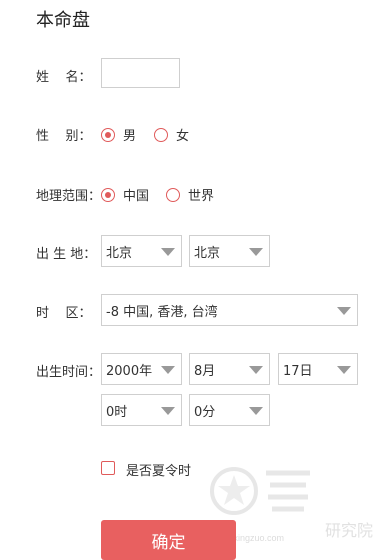  I want to click on star-logo-icon, so click(260, 491).